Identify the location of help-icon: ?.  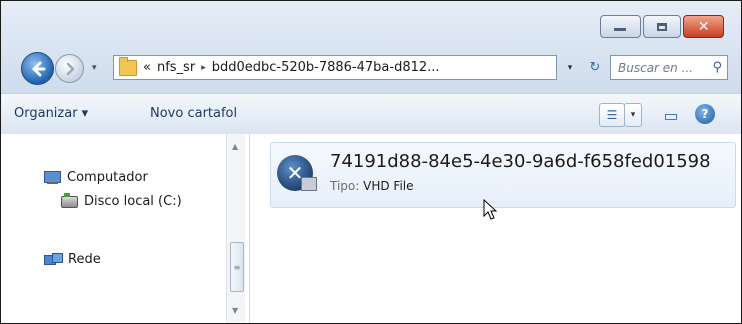
(705, 114).